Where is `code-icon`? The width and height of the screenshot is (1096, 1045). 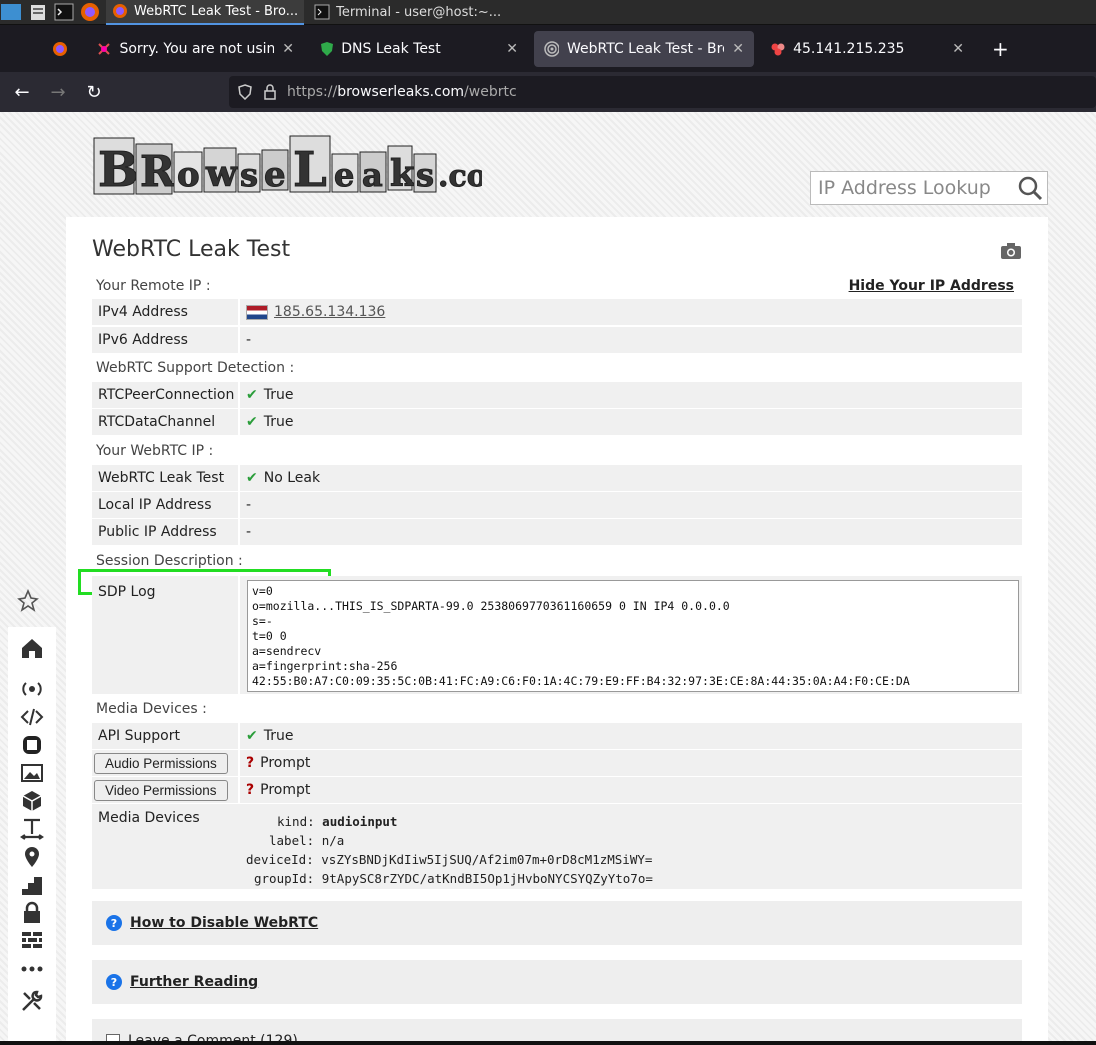
code-icon is located at coordinates (32, 717).